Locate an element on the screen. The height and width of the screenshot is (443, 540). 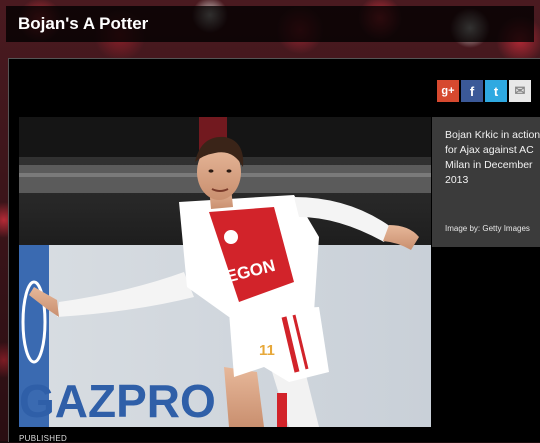
image-credit: Image by: Getty Images is located at coordinates (487, 228).